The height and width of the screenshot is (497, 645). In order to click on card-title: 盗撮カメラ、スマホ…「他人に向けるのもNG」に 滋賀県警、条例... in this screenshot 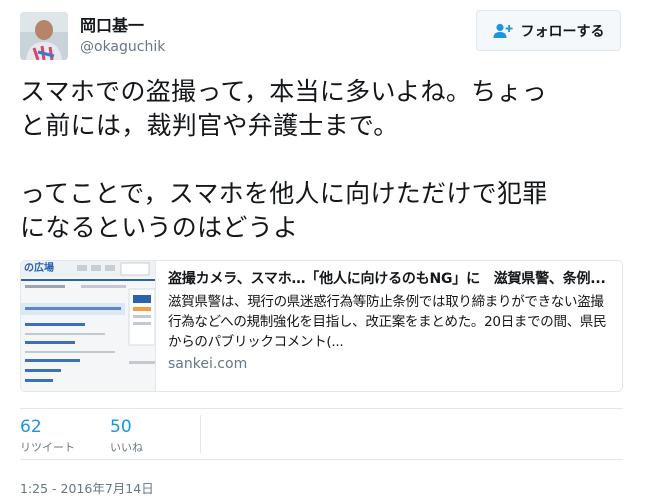, I will do `click(389, 279)`.